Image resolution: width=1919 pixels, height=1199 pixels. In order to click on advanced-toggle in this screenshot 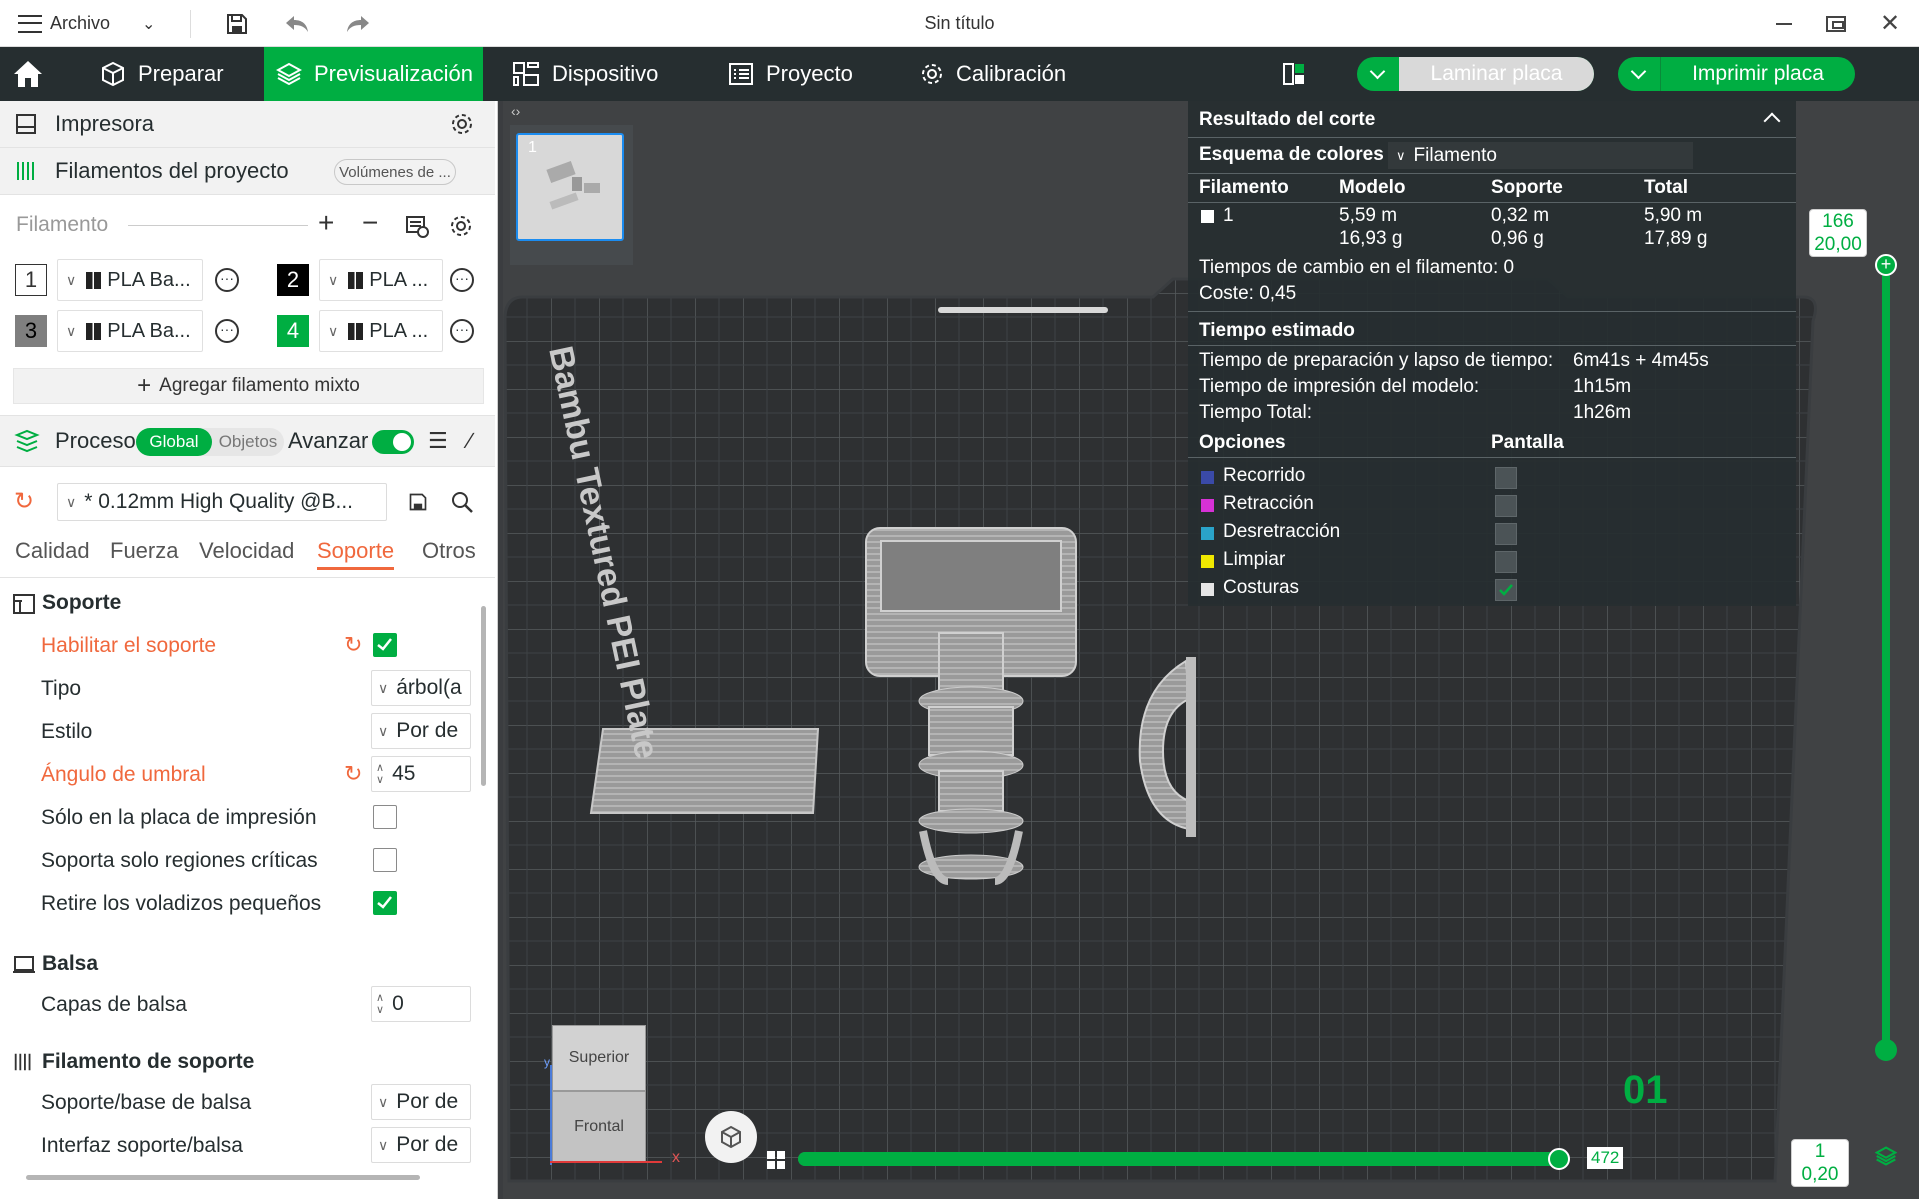, I will do `click(393, 442)`.